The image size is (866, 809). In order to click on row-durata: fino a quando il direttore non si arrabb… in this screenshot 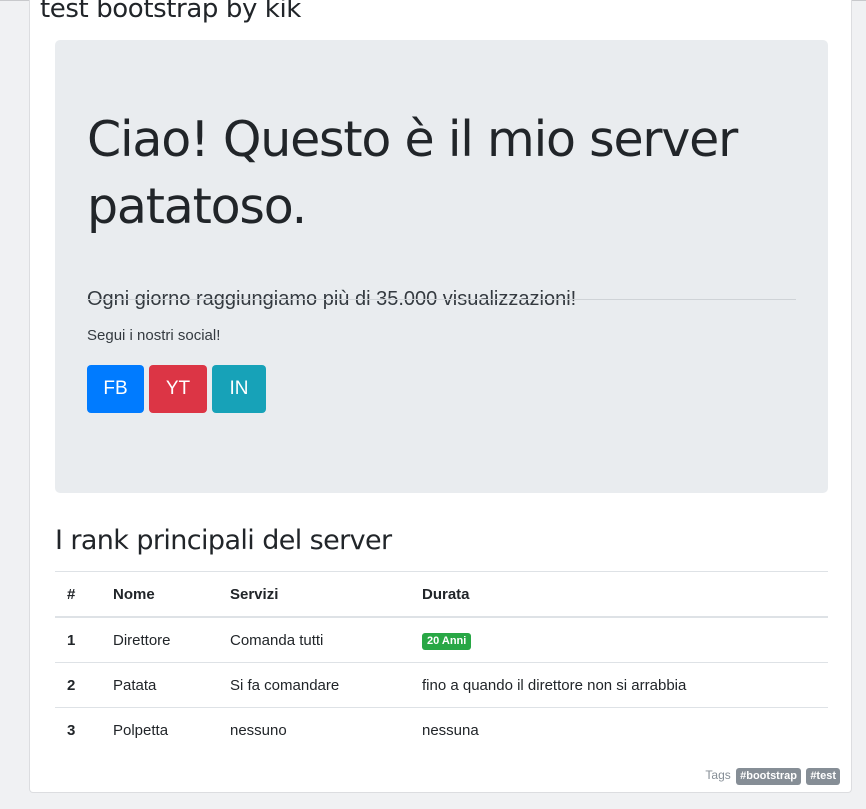, I will do `click(625, 685)`.